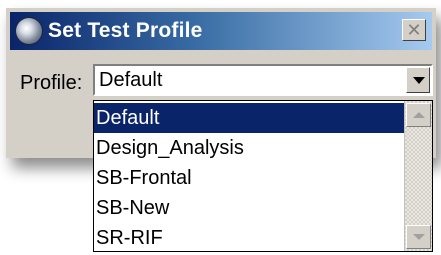 The image size is (441, 255). What do you see at coordinates (249, 178) in the screenshot?
I see `dropdown-option-sb-frontal: SB-Frontal` at bounding box center [249, 178].